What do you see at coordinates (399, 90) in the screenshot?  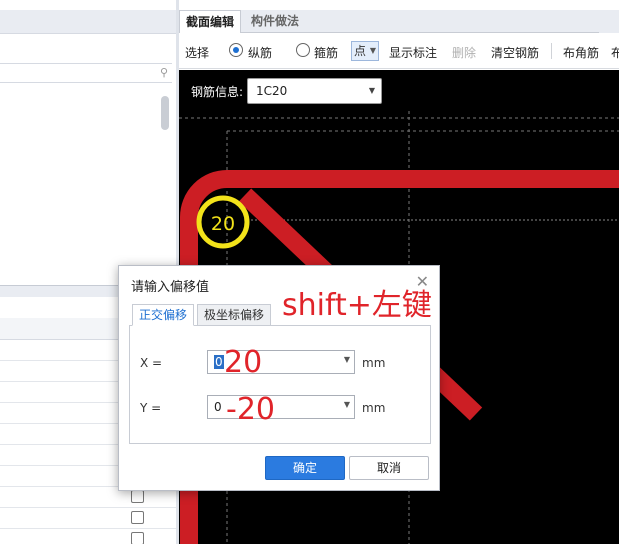 I see `rebar-info-bar: 钢筋信息: 1C20 ▼` at bounding box center [399, 90].